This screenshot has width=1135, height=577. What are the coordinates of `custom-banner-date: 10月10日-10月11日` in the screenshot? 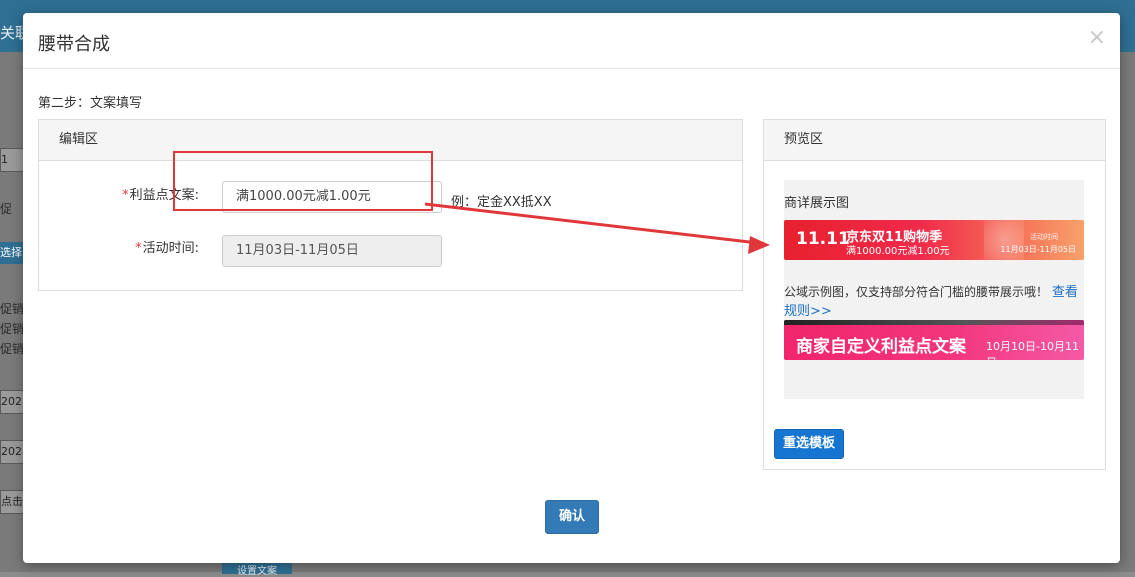 It's located at (1032, 350).